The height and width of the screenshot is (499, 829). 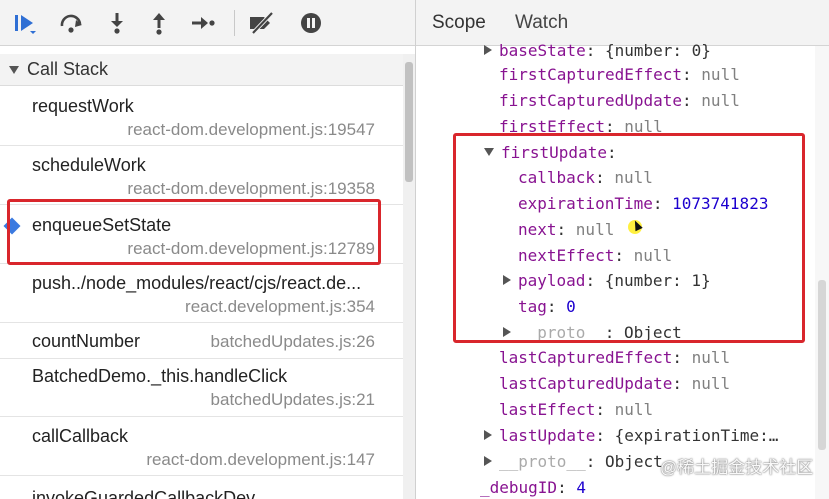 I want to click on scope-row-debug-id: _debugID: 4, so click(x=533, y=486).